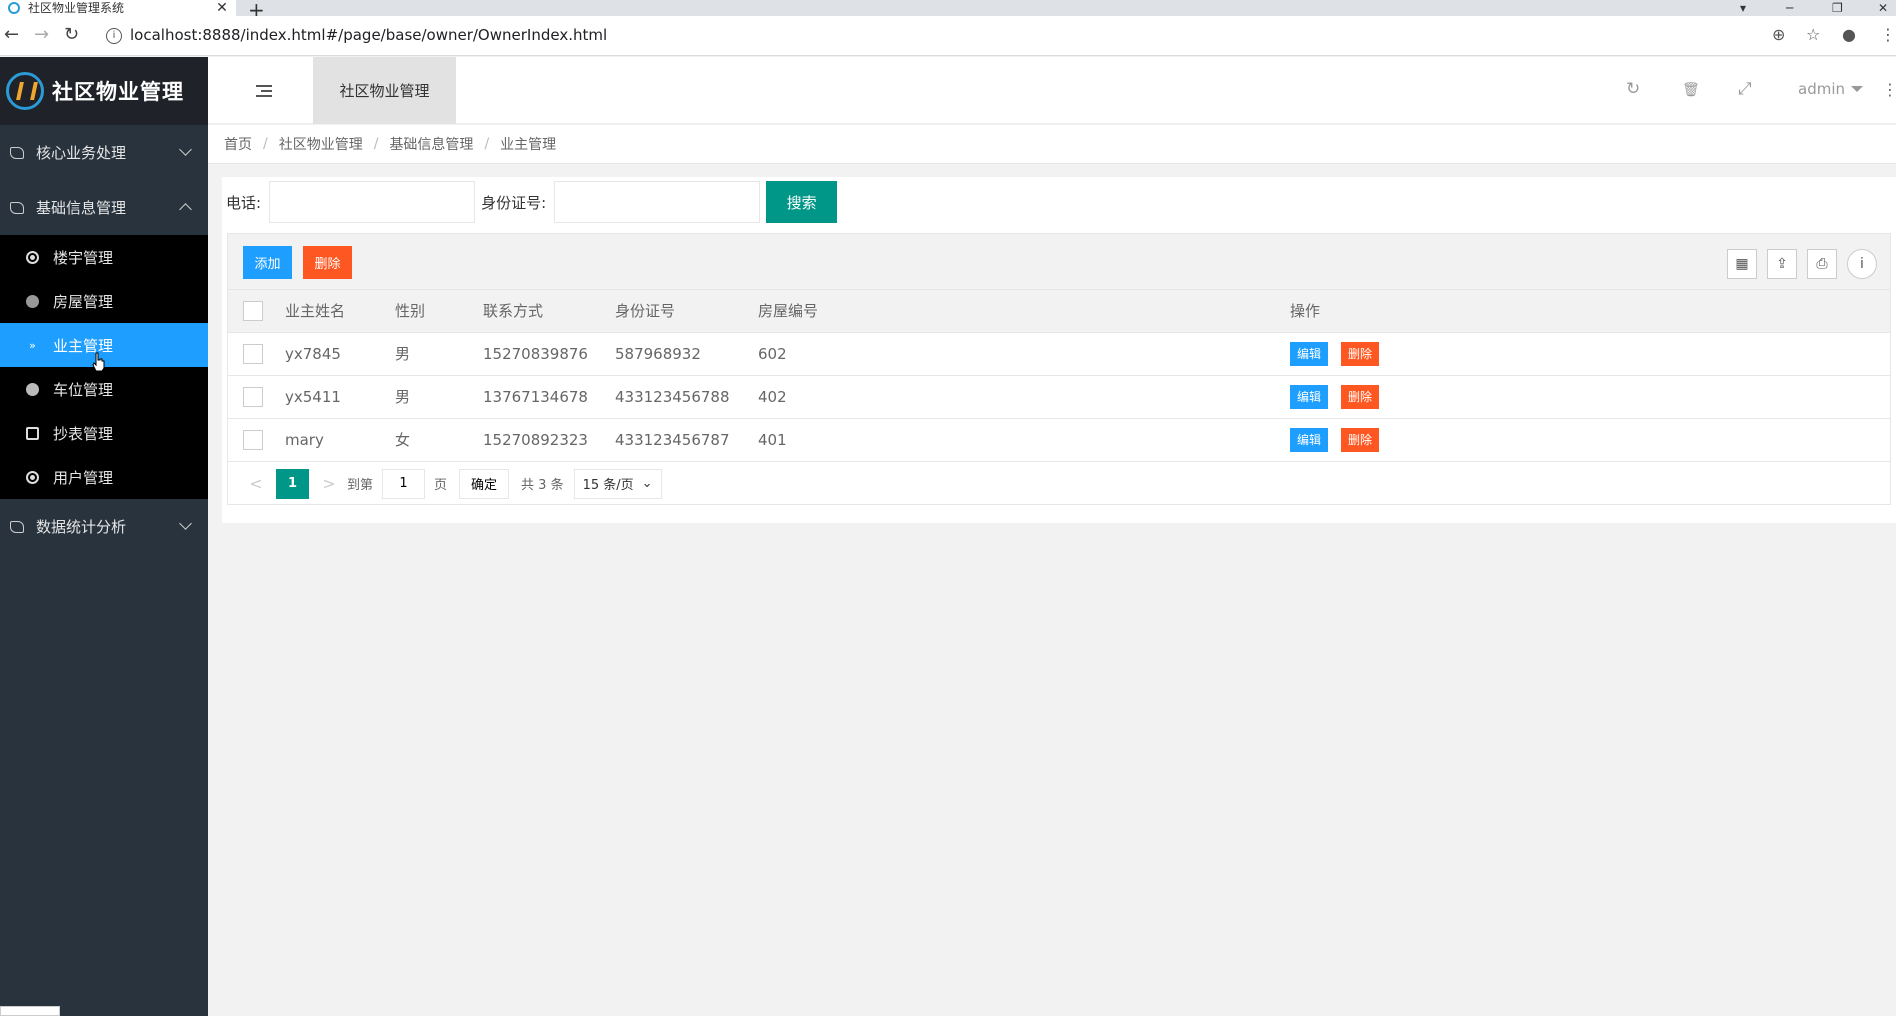 The image size is (1896, 1016). What do you see at coordinates (372, 202) in the screenshot?
I see `phone-input` at bounding box center [372, 202].